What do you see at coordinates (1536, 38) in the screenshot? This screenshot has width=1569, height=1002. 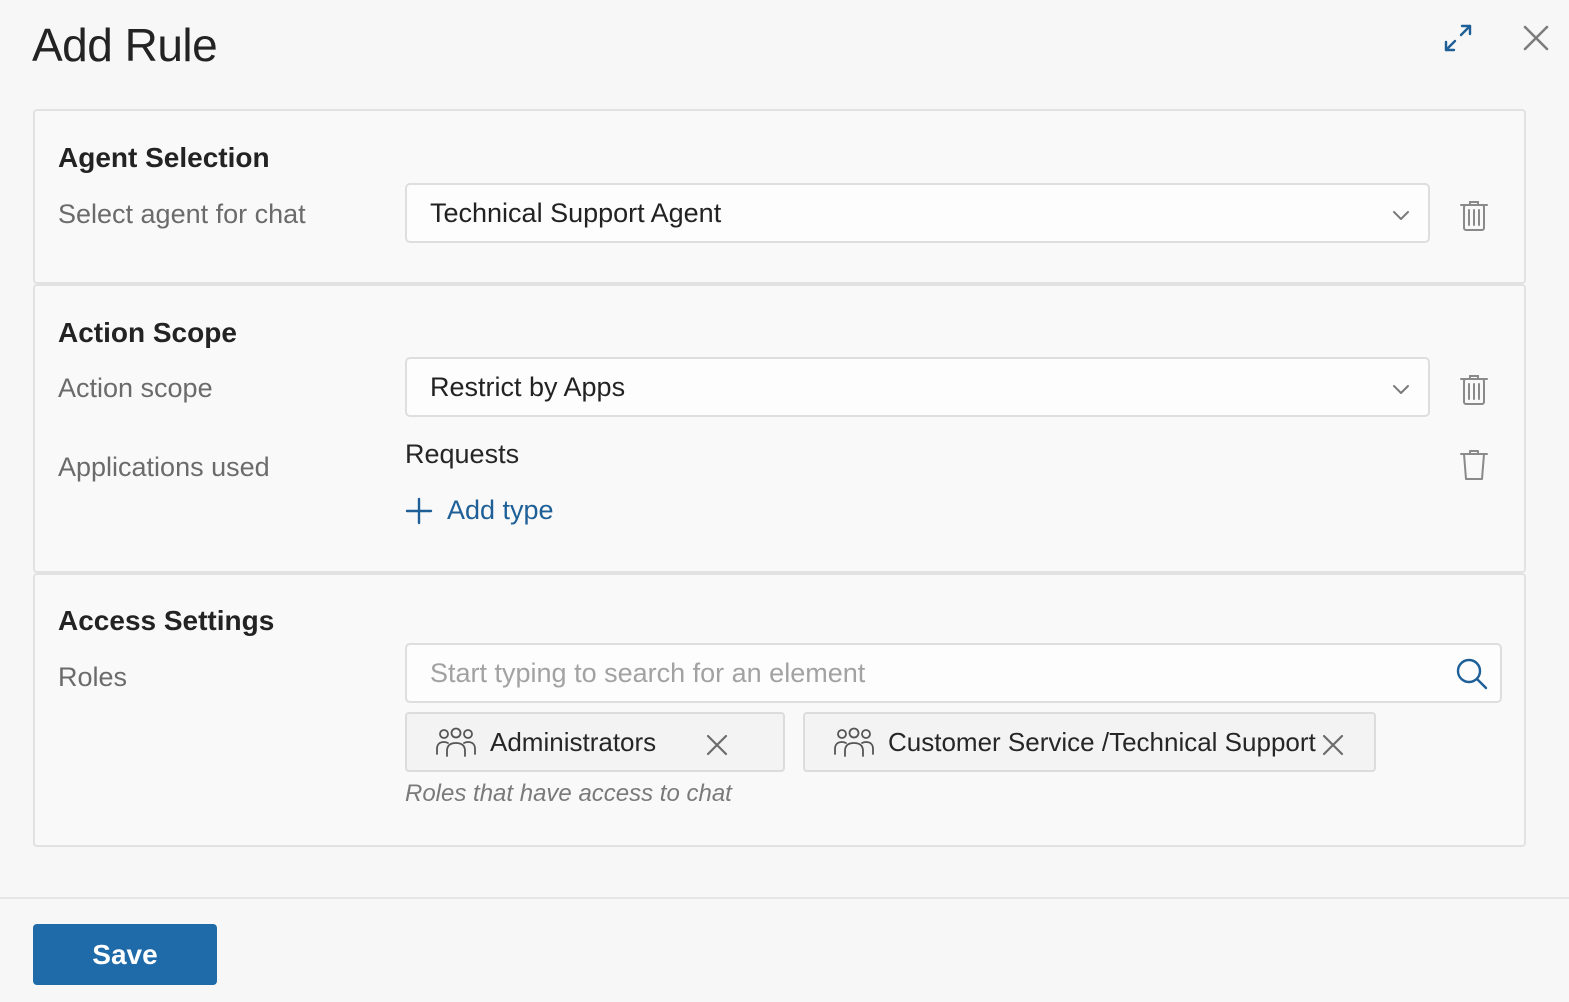 I see `close-icon` at bounding box center [1536, 38].